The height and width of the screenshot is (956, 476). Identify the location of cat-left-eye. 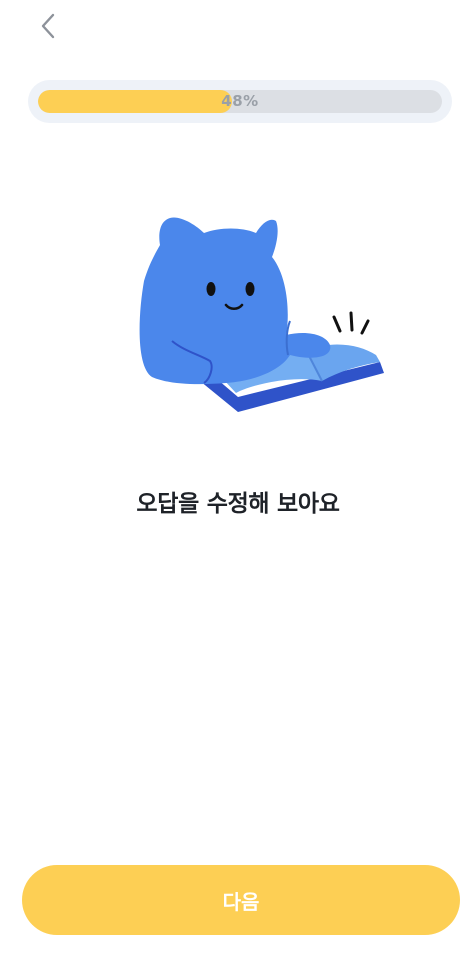
(211, 289).